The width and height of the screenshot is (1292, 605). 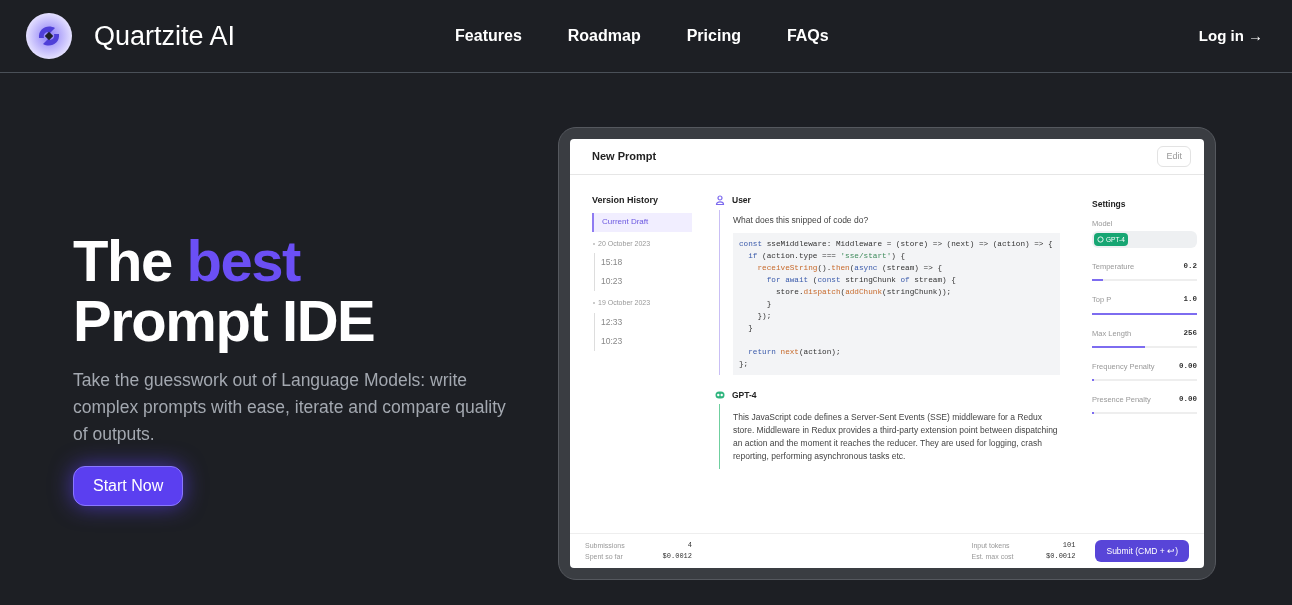 I want to click on nav-link: Features, so click(x=488, y=36).